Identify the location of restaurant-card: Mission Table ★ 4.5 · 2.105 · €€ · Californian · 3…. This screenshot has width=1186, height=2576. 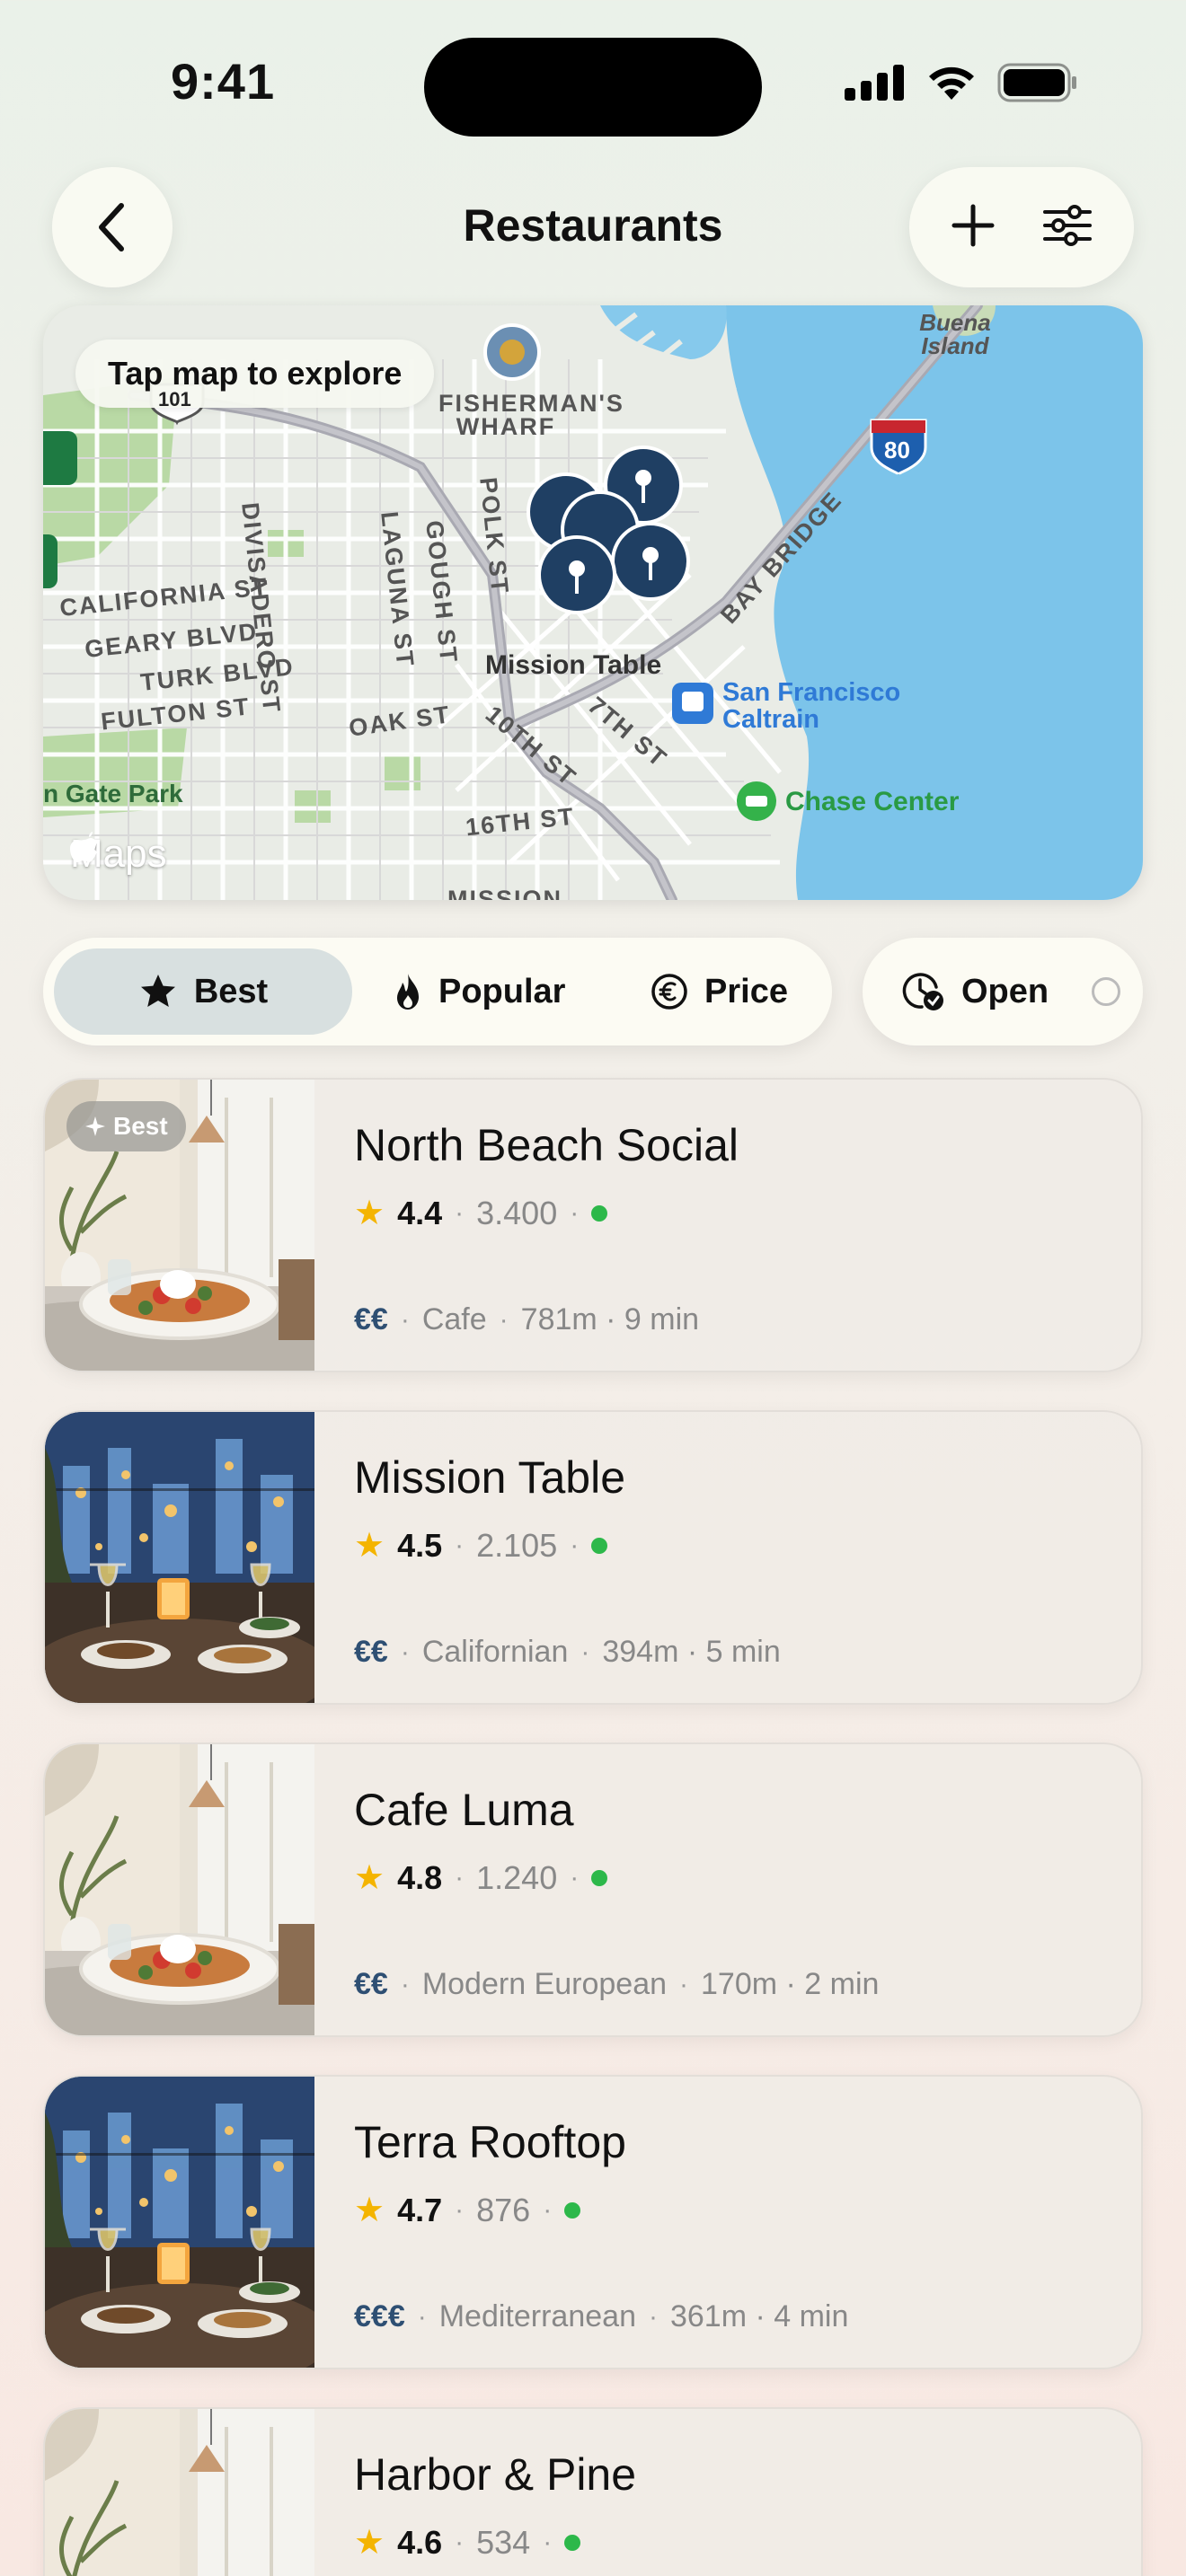
(593, 1557).